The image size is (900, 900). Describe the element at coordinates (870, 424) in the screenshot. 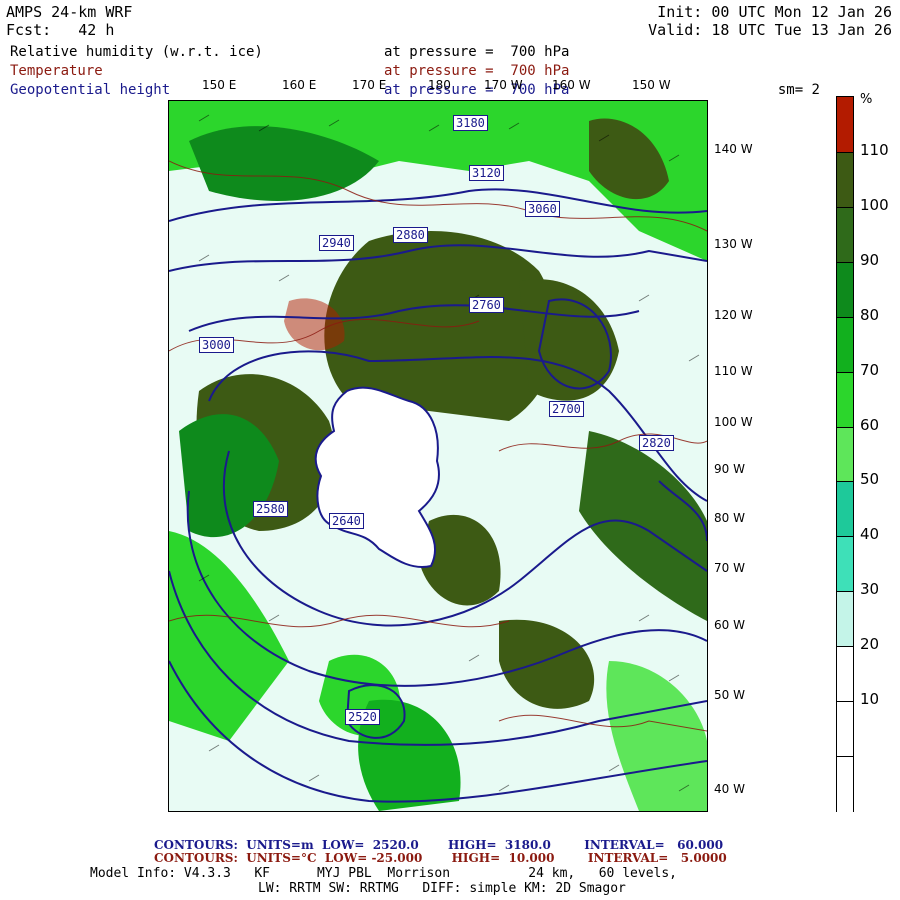

I see `colorbar-tick-label: 60` at that location.